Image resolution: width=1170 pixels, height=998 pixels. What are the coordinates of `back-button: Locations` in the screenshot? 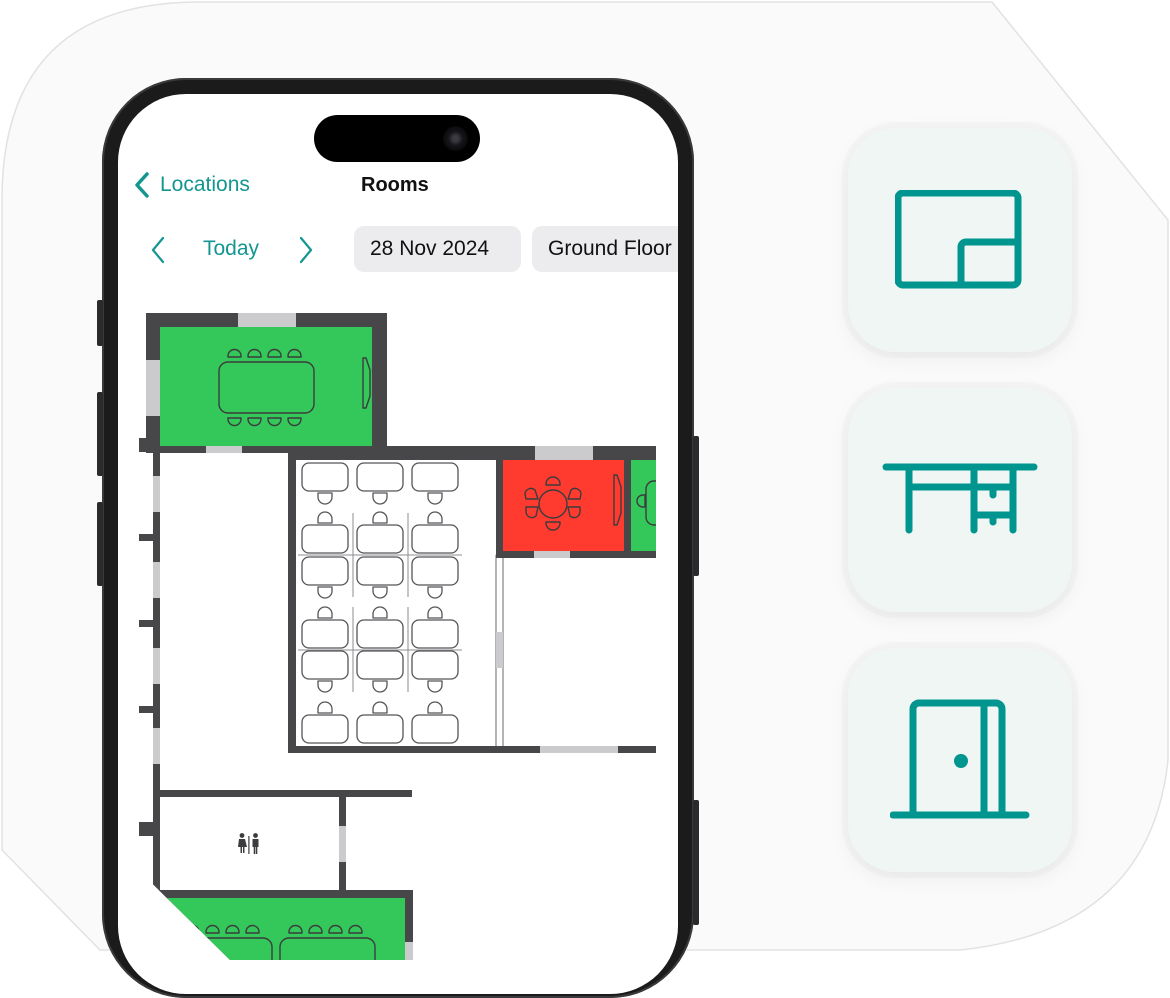 It's located at (192, 185).